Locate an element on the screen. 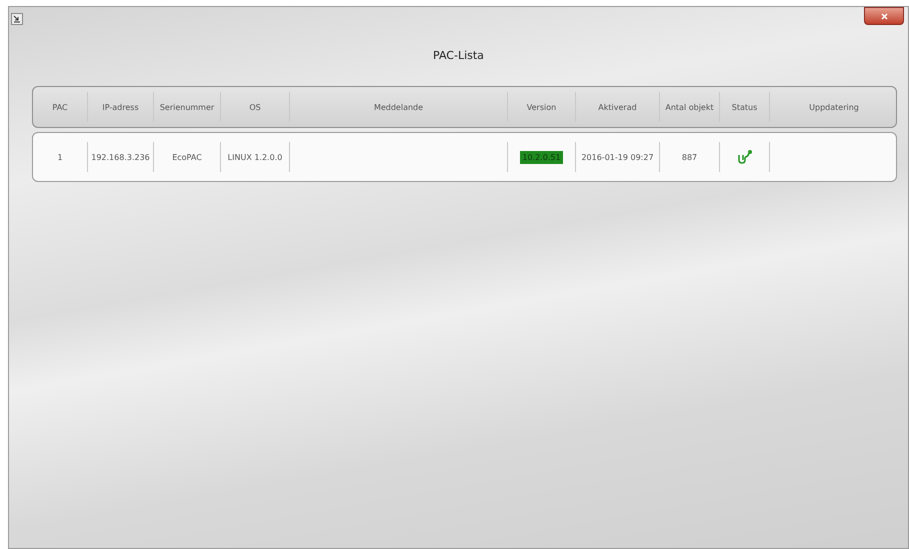 Image resolution: width=909 pixels, height=549 pixels. column-header: Antal objekt is located at coordinates (689, 107).